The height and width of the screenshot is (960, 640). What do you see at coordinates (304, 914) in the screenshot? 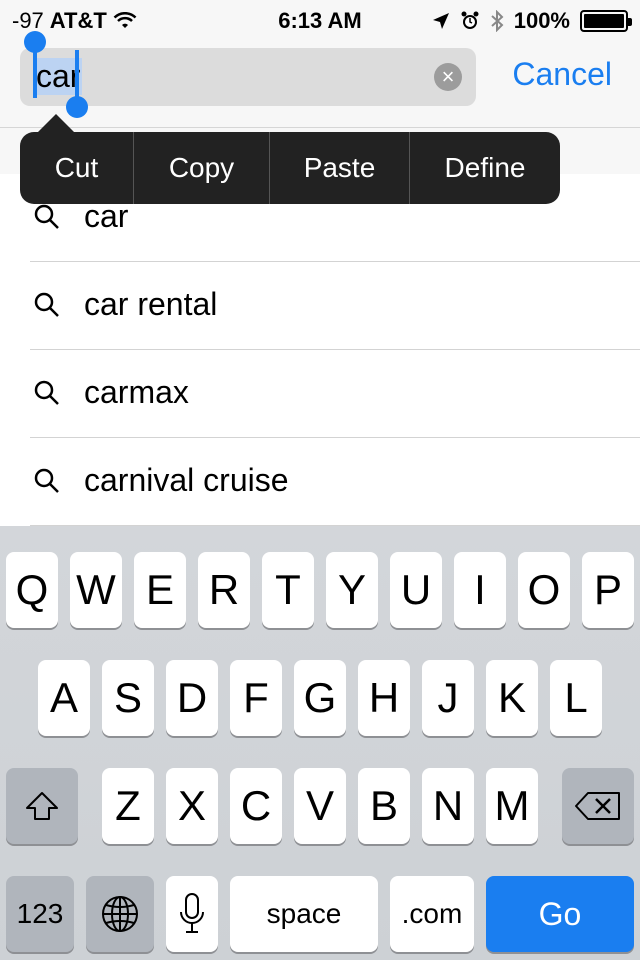
I see `space-key: space` at bounding box center [304, 914].